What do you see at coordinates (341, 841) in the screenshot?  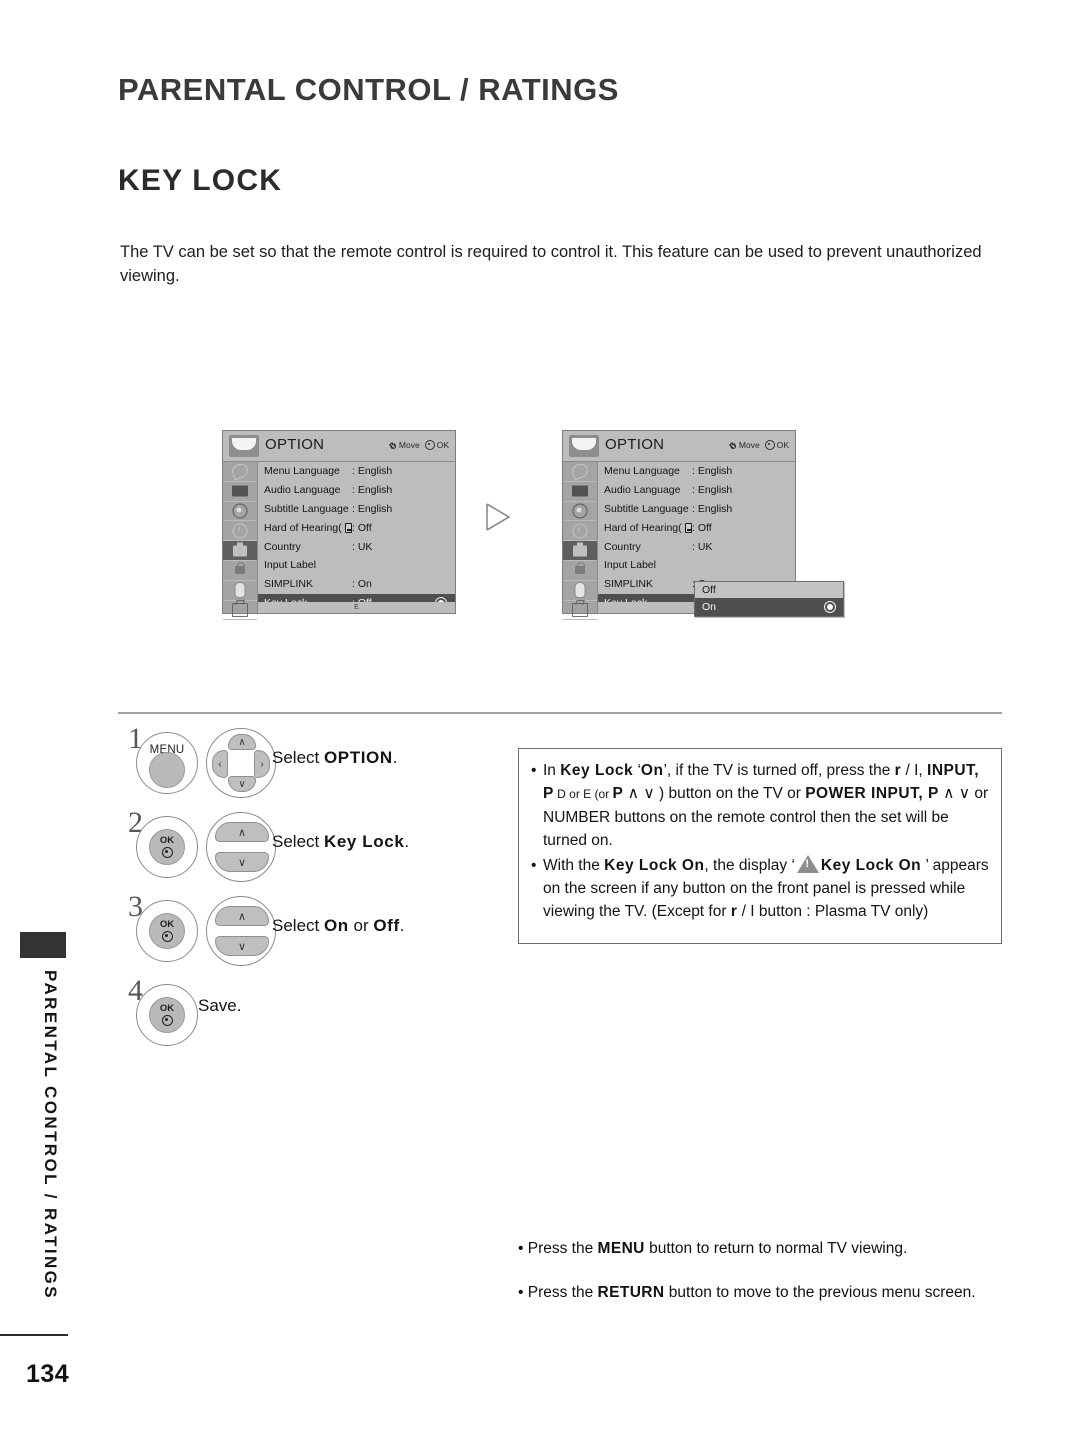 I see `step-instruction: Select Key Lock.` at bounding box center [341, 841].